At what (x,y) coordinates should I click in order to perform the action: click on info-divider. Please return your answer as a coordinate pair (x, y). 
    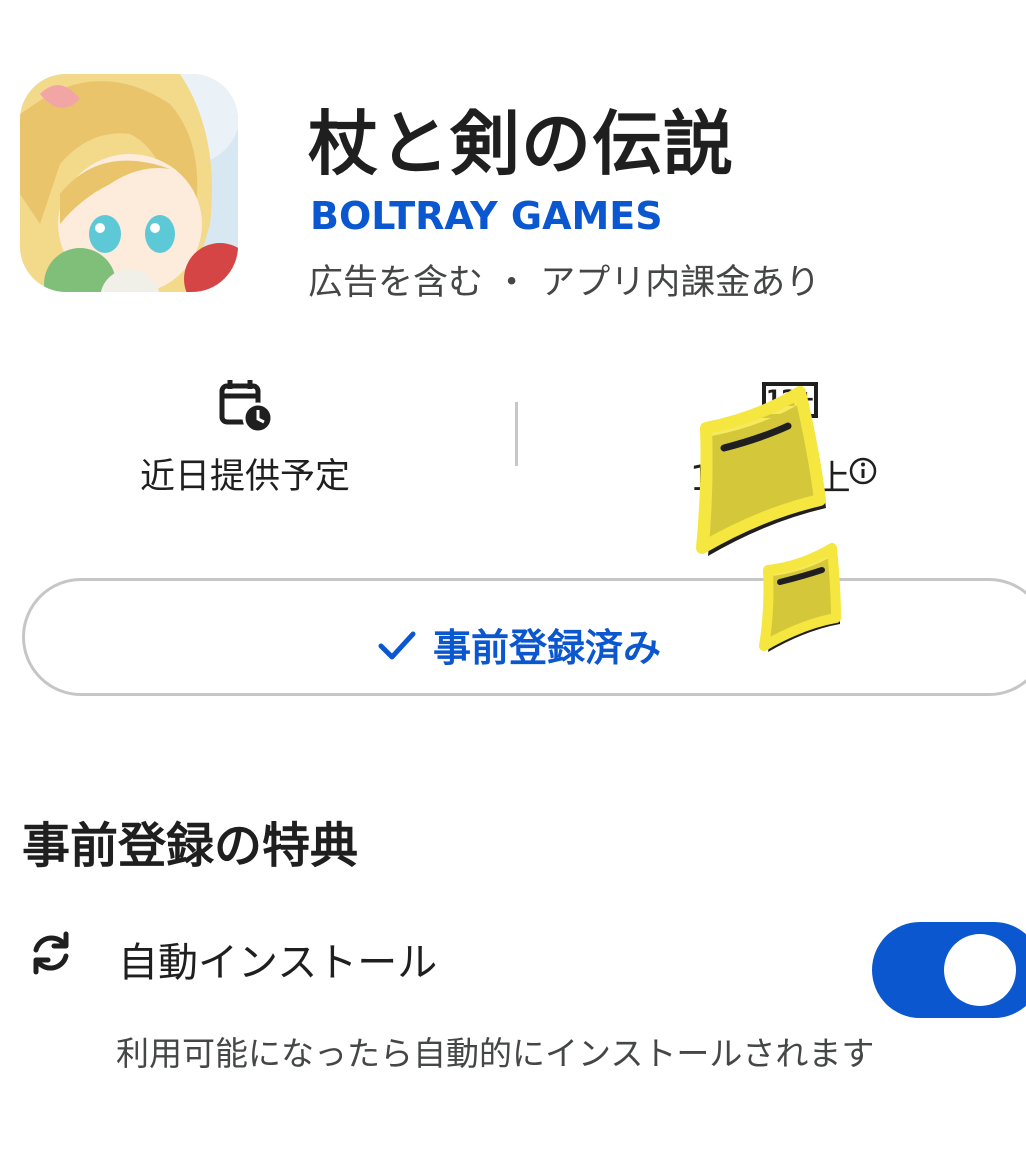
    Looking at the image, I should click on (516, 434).